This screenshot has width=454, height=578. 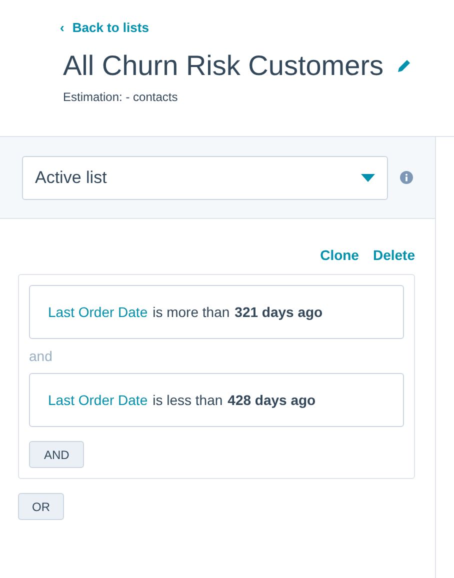 I want to click on operator-text: is less than, so click(x=187, y=400).